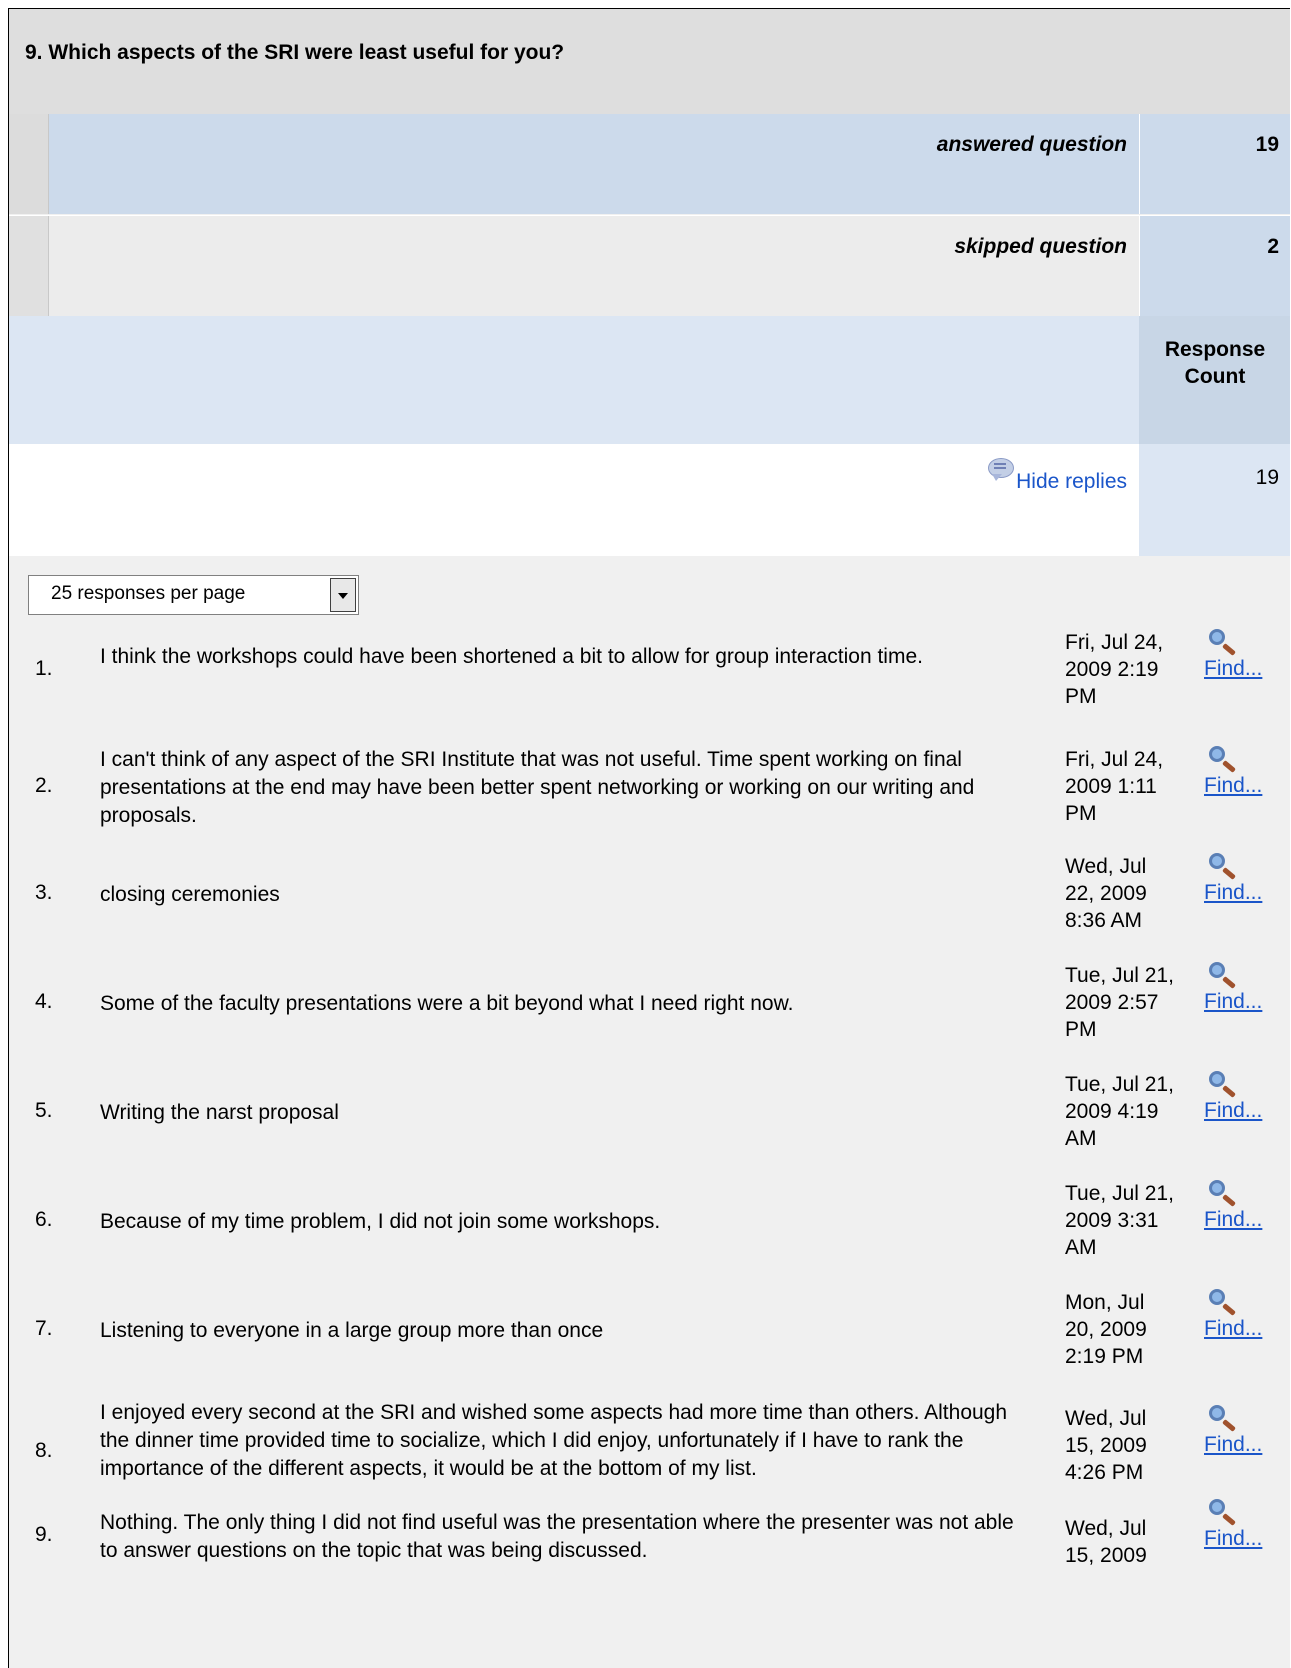  I want to click on responses-per-page-select: 25 responses per page, so click(193, 595).